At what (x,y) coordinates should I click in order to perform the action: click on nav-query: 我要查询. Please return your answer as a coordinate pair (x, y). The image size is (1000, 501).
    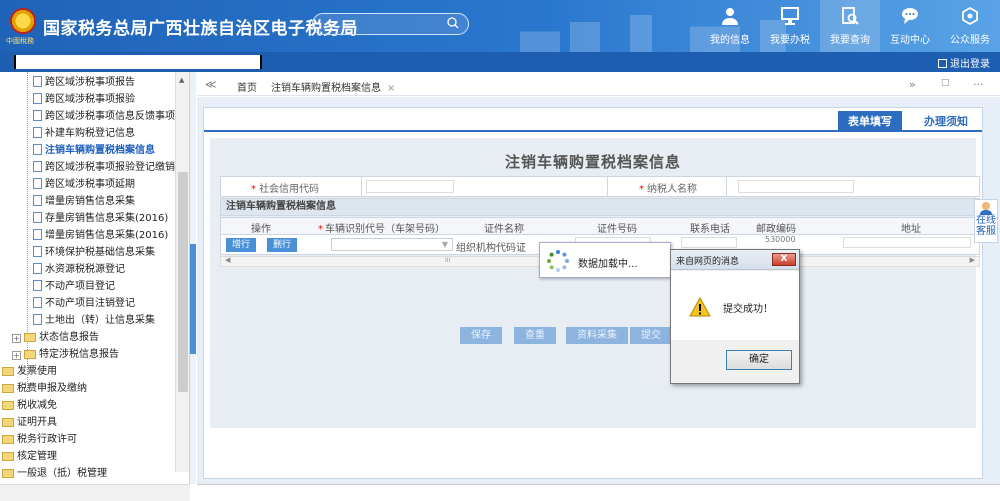
    Looking at the image, I should click on (850, 26).